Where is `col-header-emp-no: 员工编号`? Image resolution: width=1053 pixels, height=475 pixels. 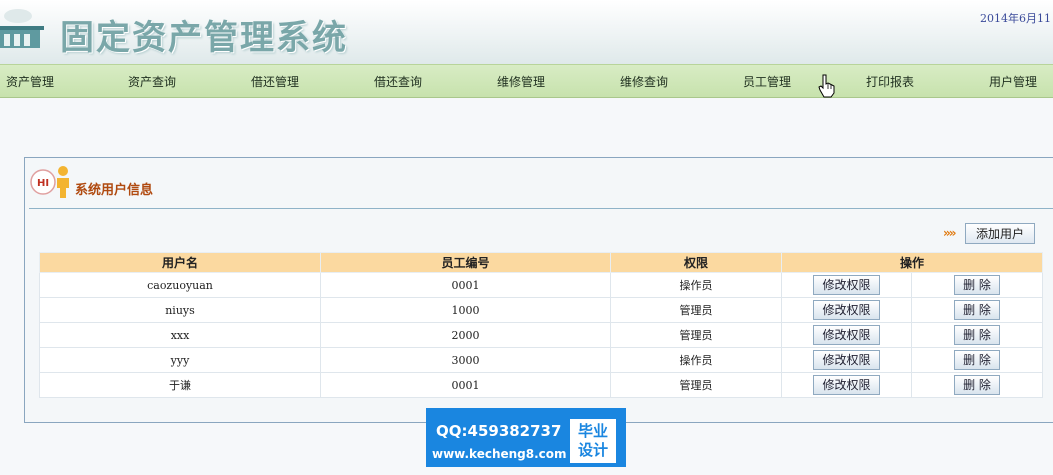 col-header-emp-no: 员工编号 is located at coordinates (465, 262).